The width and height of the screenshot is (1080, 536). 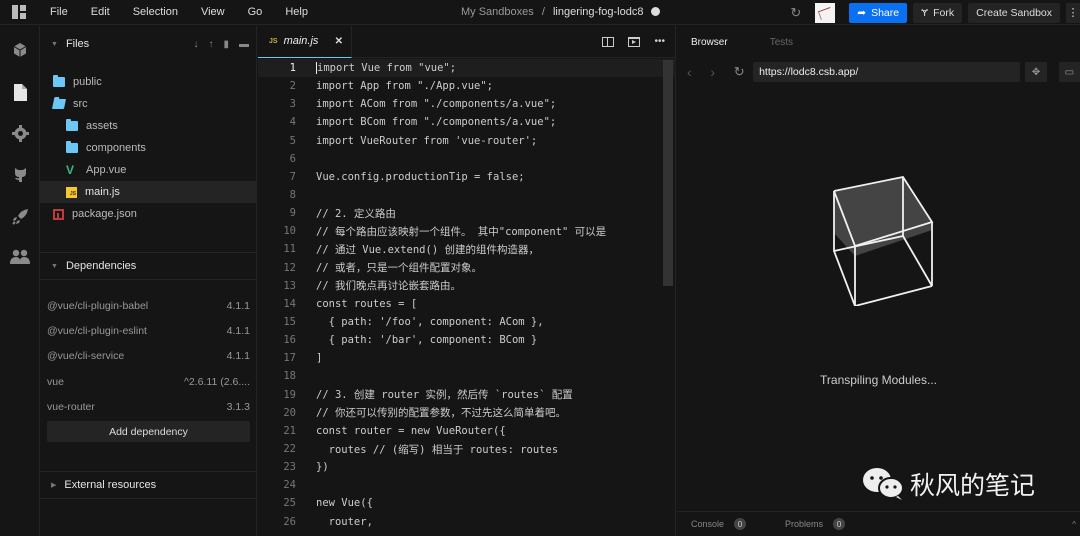 What do you see at coordinates (20, 133) in the screenshot?
I see `gear-icon` at bounding box center [20, 133].